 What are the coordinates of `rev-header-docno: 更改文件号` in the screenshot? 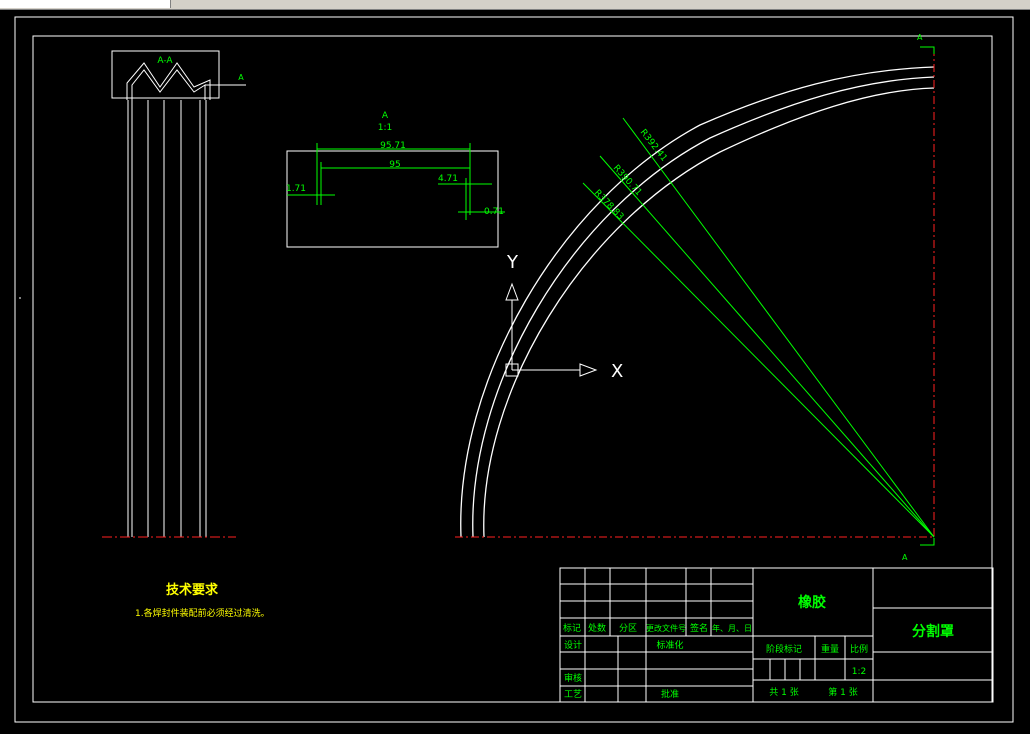 It's located at (666, 628).